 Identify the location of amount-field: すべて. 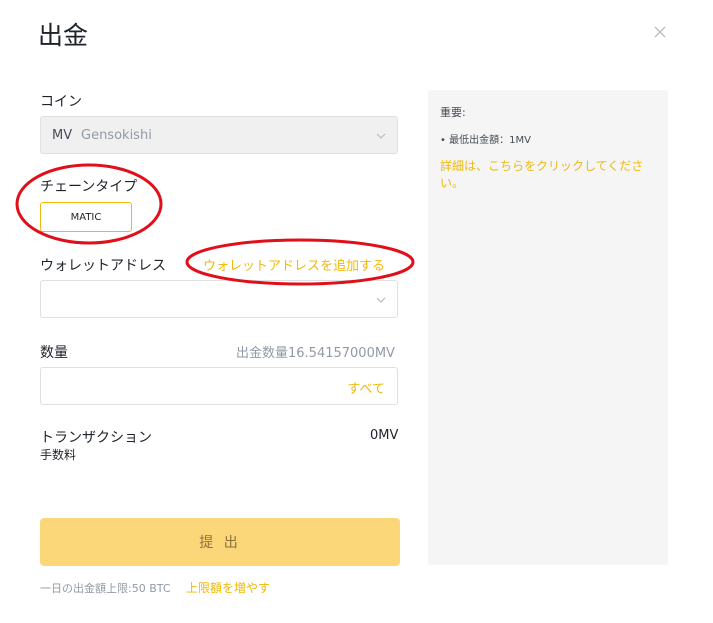
(219, 386).